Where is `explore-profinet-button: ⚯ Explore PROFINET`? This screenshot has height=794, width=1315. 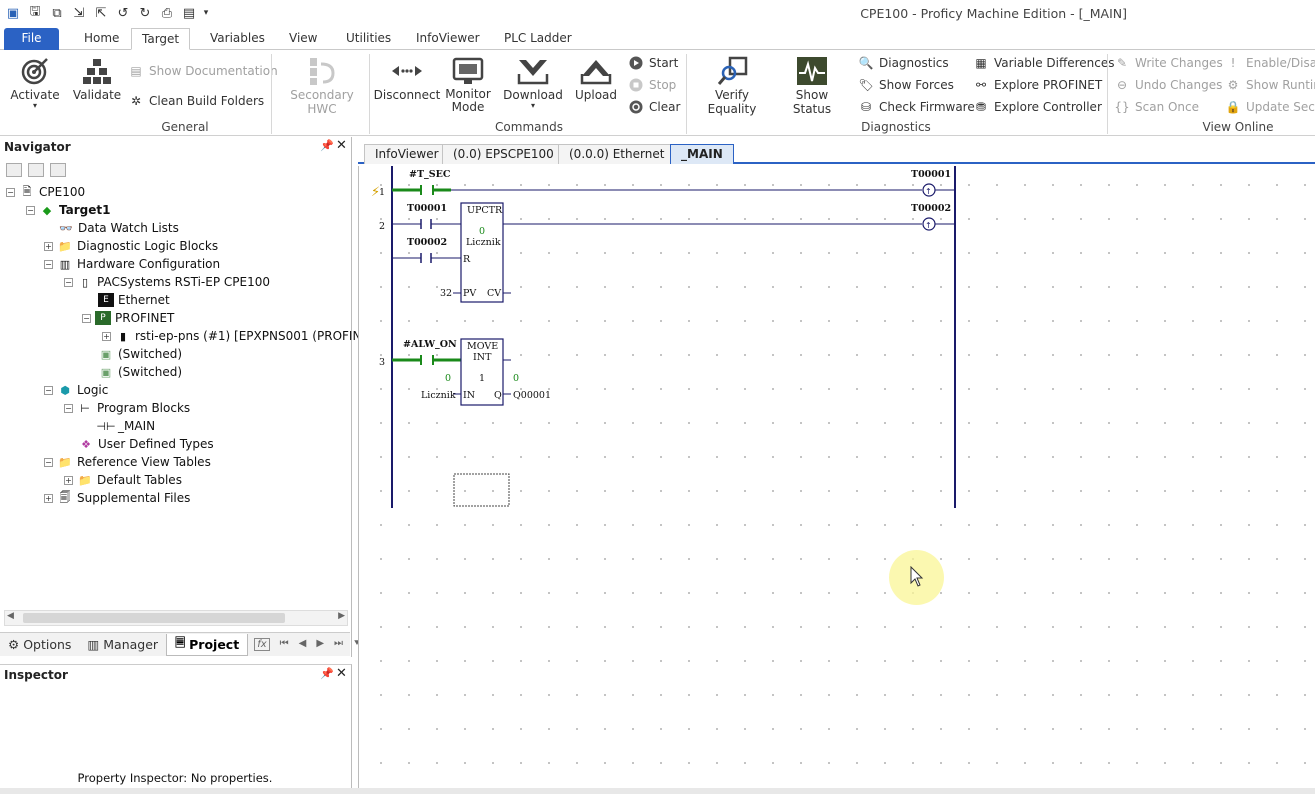
explore-profinet-button: ⚯ Explore PROFINET is located at coordinates (1037, 85).